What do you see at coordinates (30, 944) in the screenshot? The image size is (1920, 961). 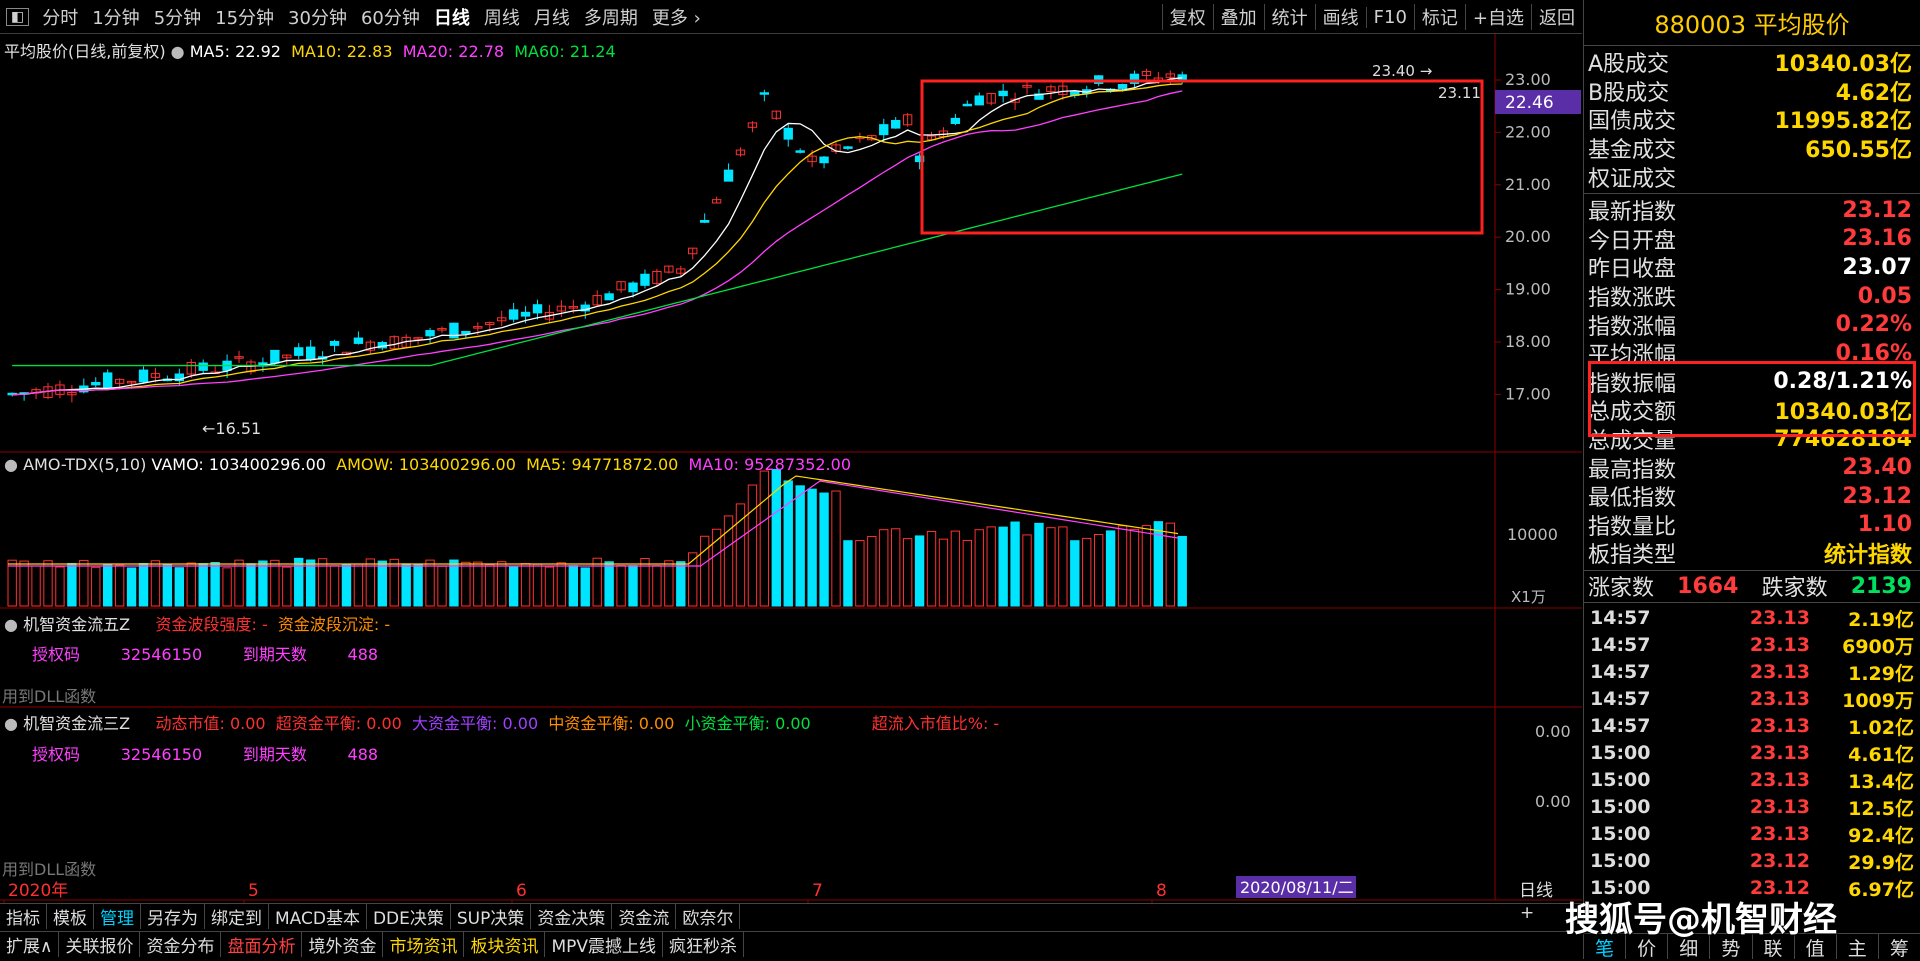 I see `bottom-tab: 扩展∧` at bounding box center [30, 944].